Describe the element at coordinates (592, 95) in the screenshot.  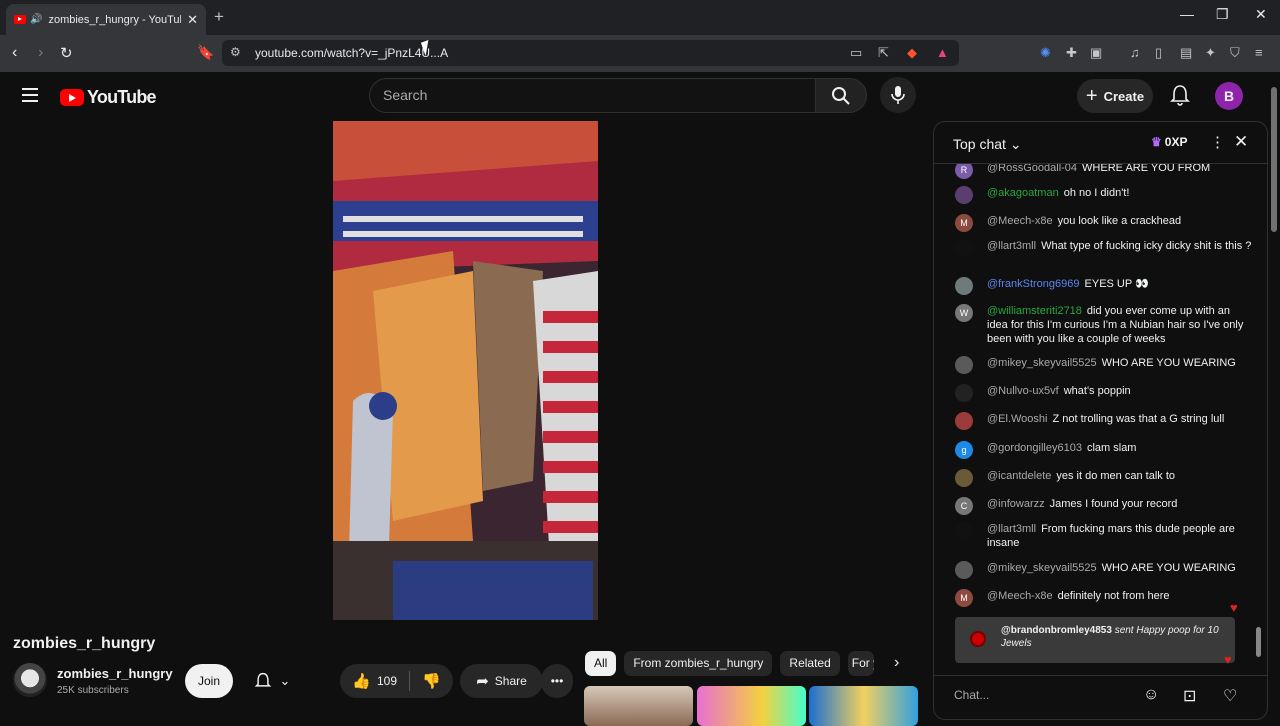
I see `search-input: Search` at that location.